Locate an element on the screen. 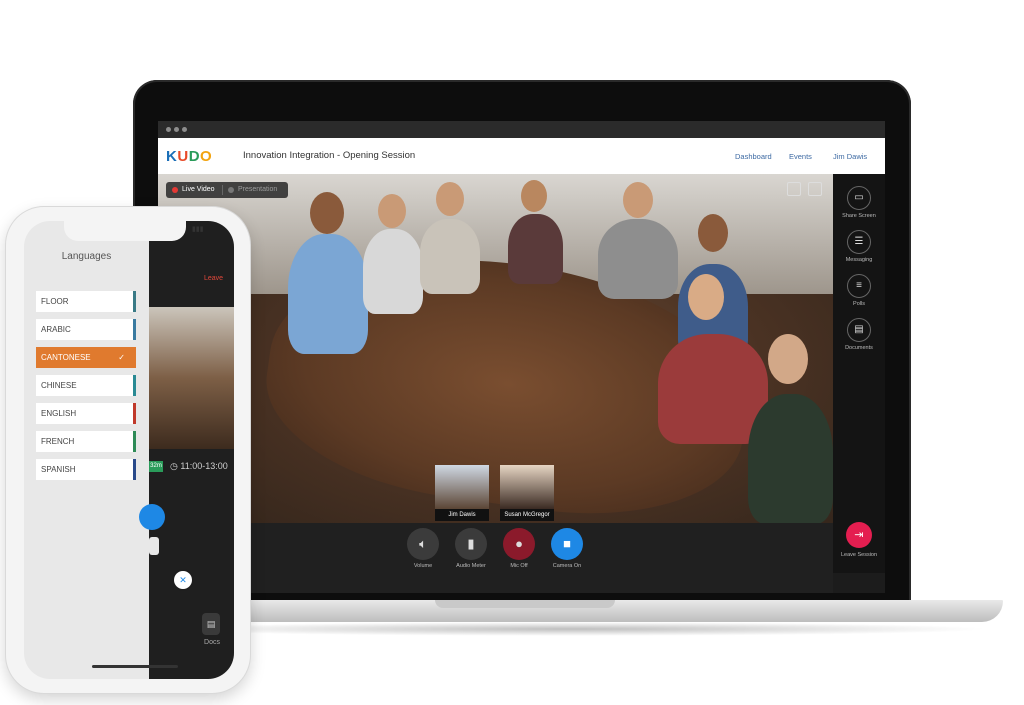 The height and width of the screenshot is (705, 1024). kudo-logo: KUDO is located at coordinates (189, 156).